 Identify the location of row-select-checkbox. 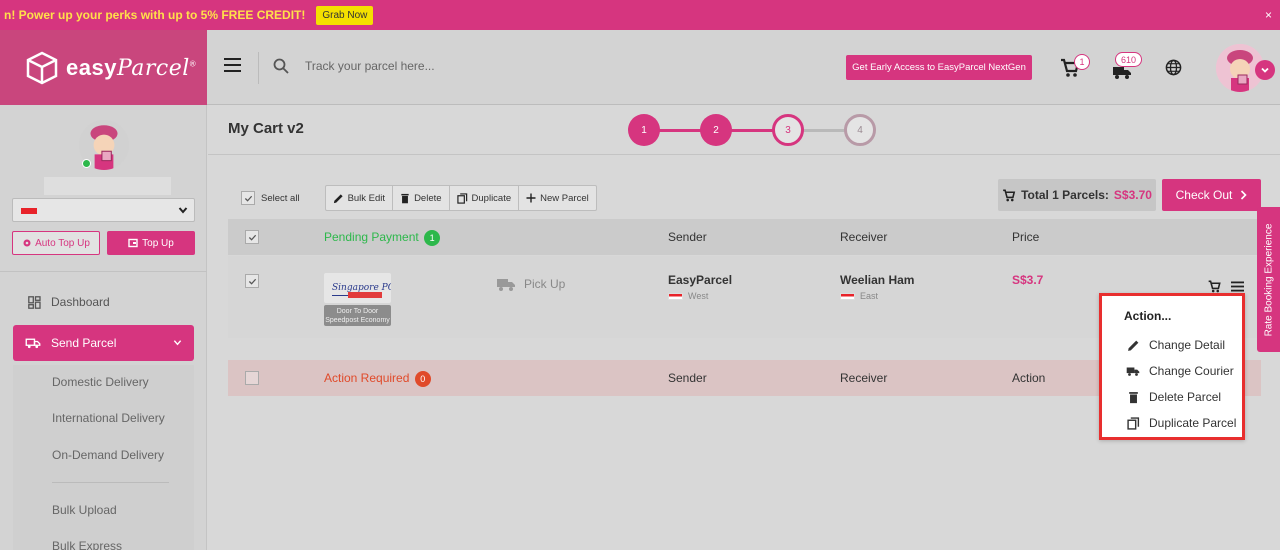
(252, 281).